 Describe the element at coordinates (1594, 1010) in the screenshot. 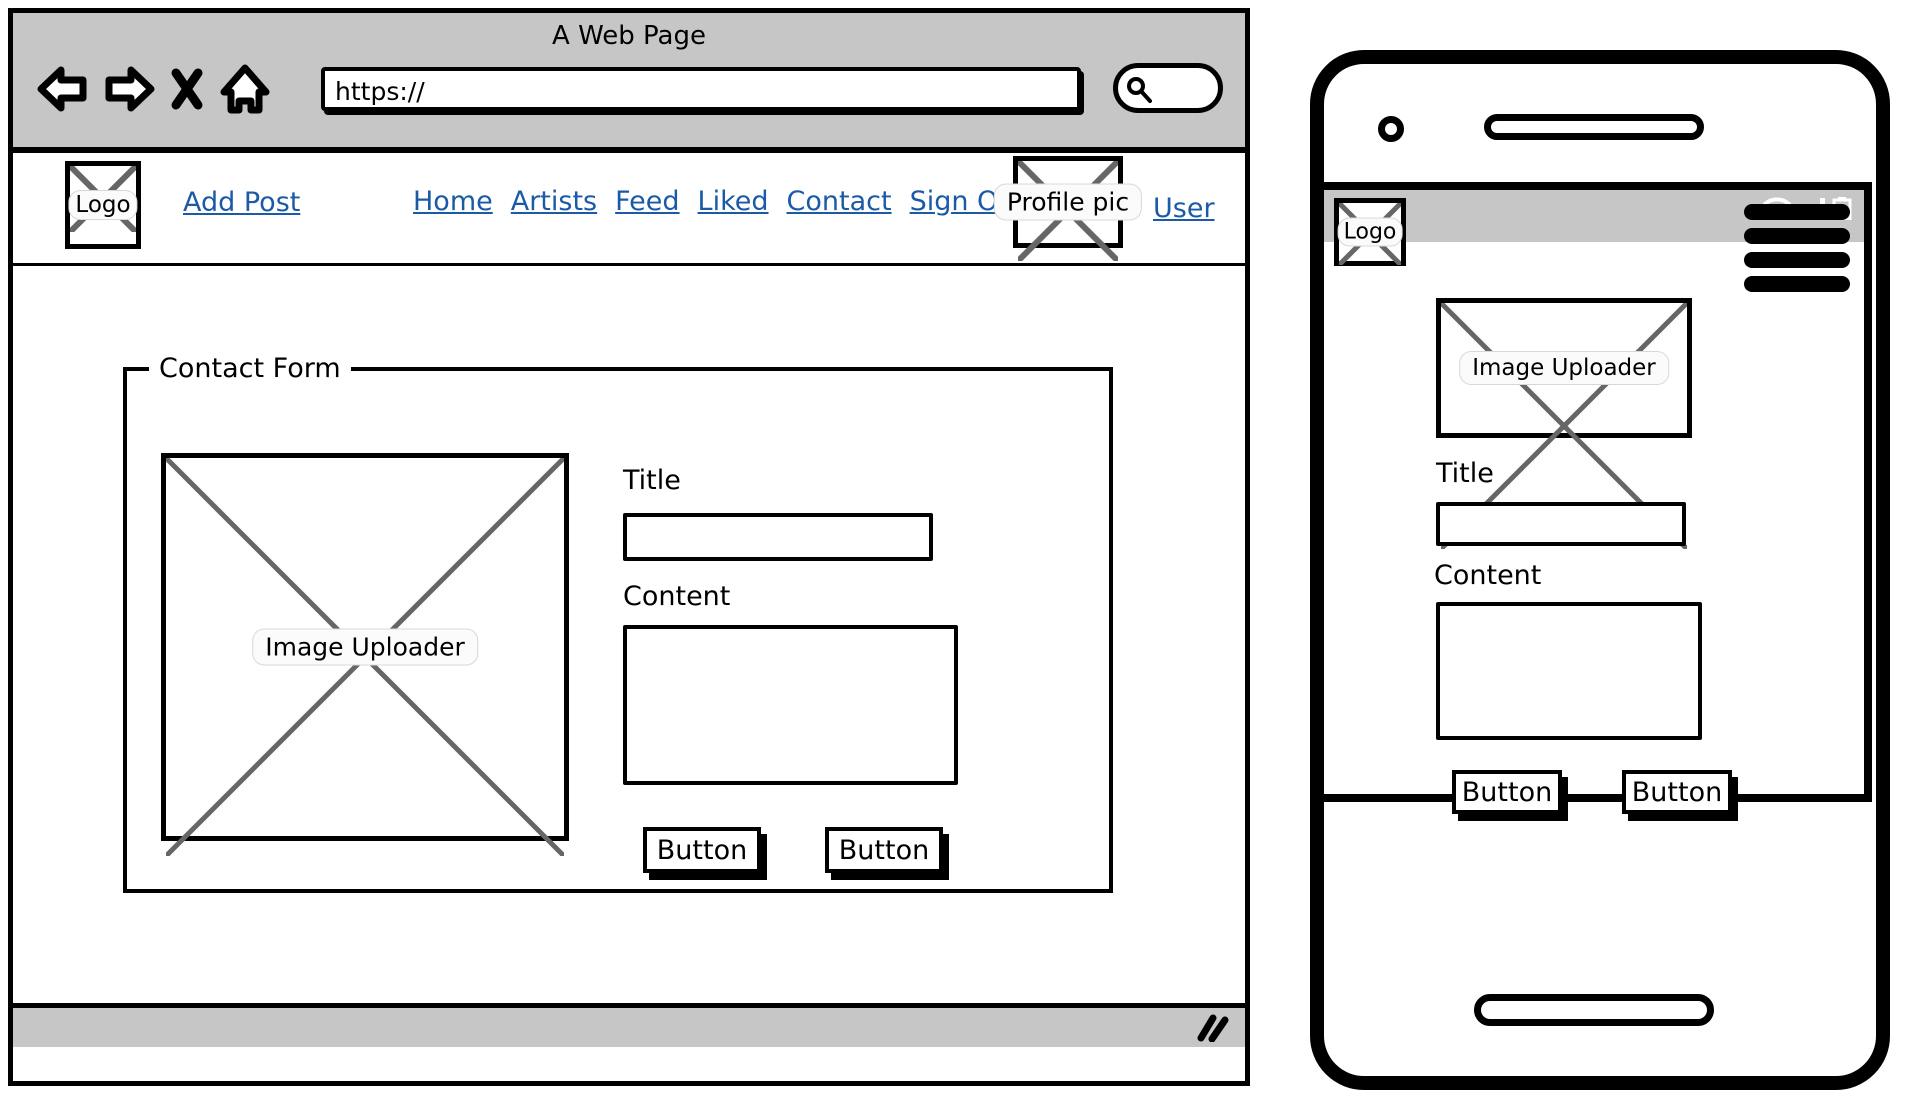

I see `home-button-icon` at that location.